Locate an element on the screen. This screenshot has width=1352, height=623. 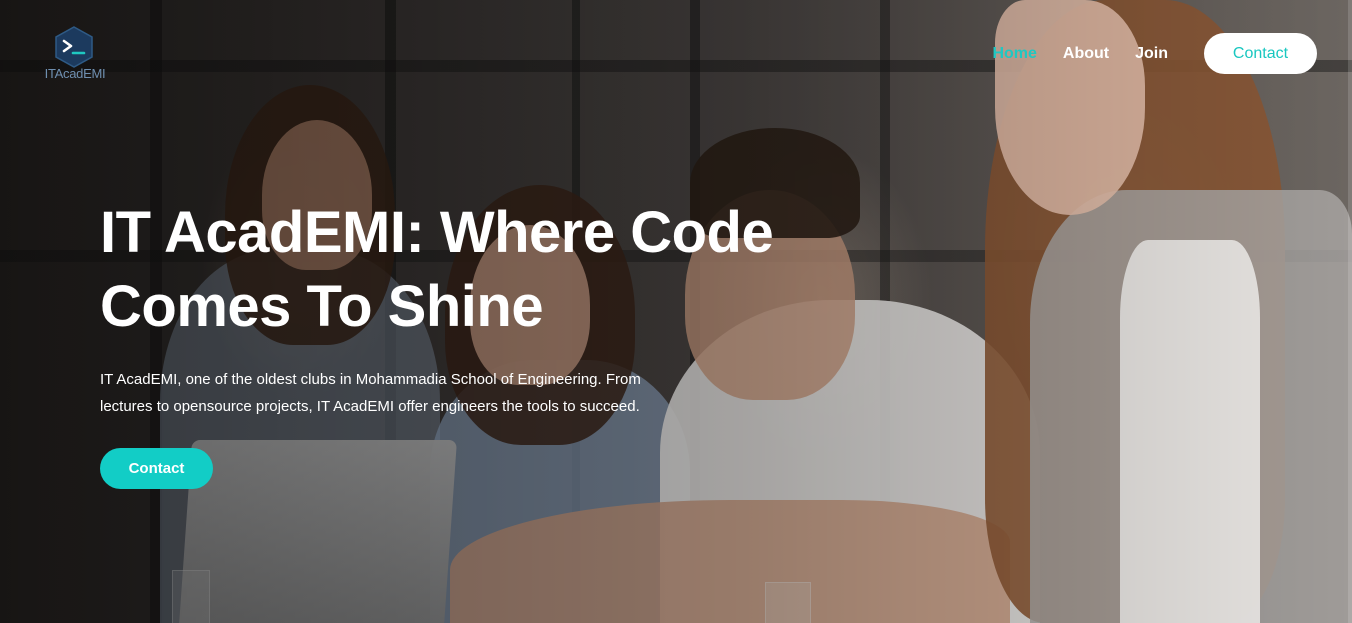
site-logo: ITAcadEMI is located at coordinates (75, 57).